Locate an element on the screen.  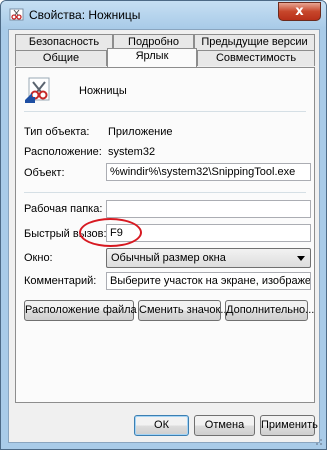
working-dir-input is located at coordinates (208, 209).